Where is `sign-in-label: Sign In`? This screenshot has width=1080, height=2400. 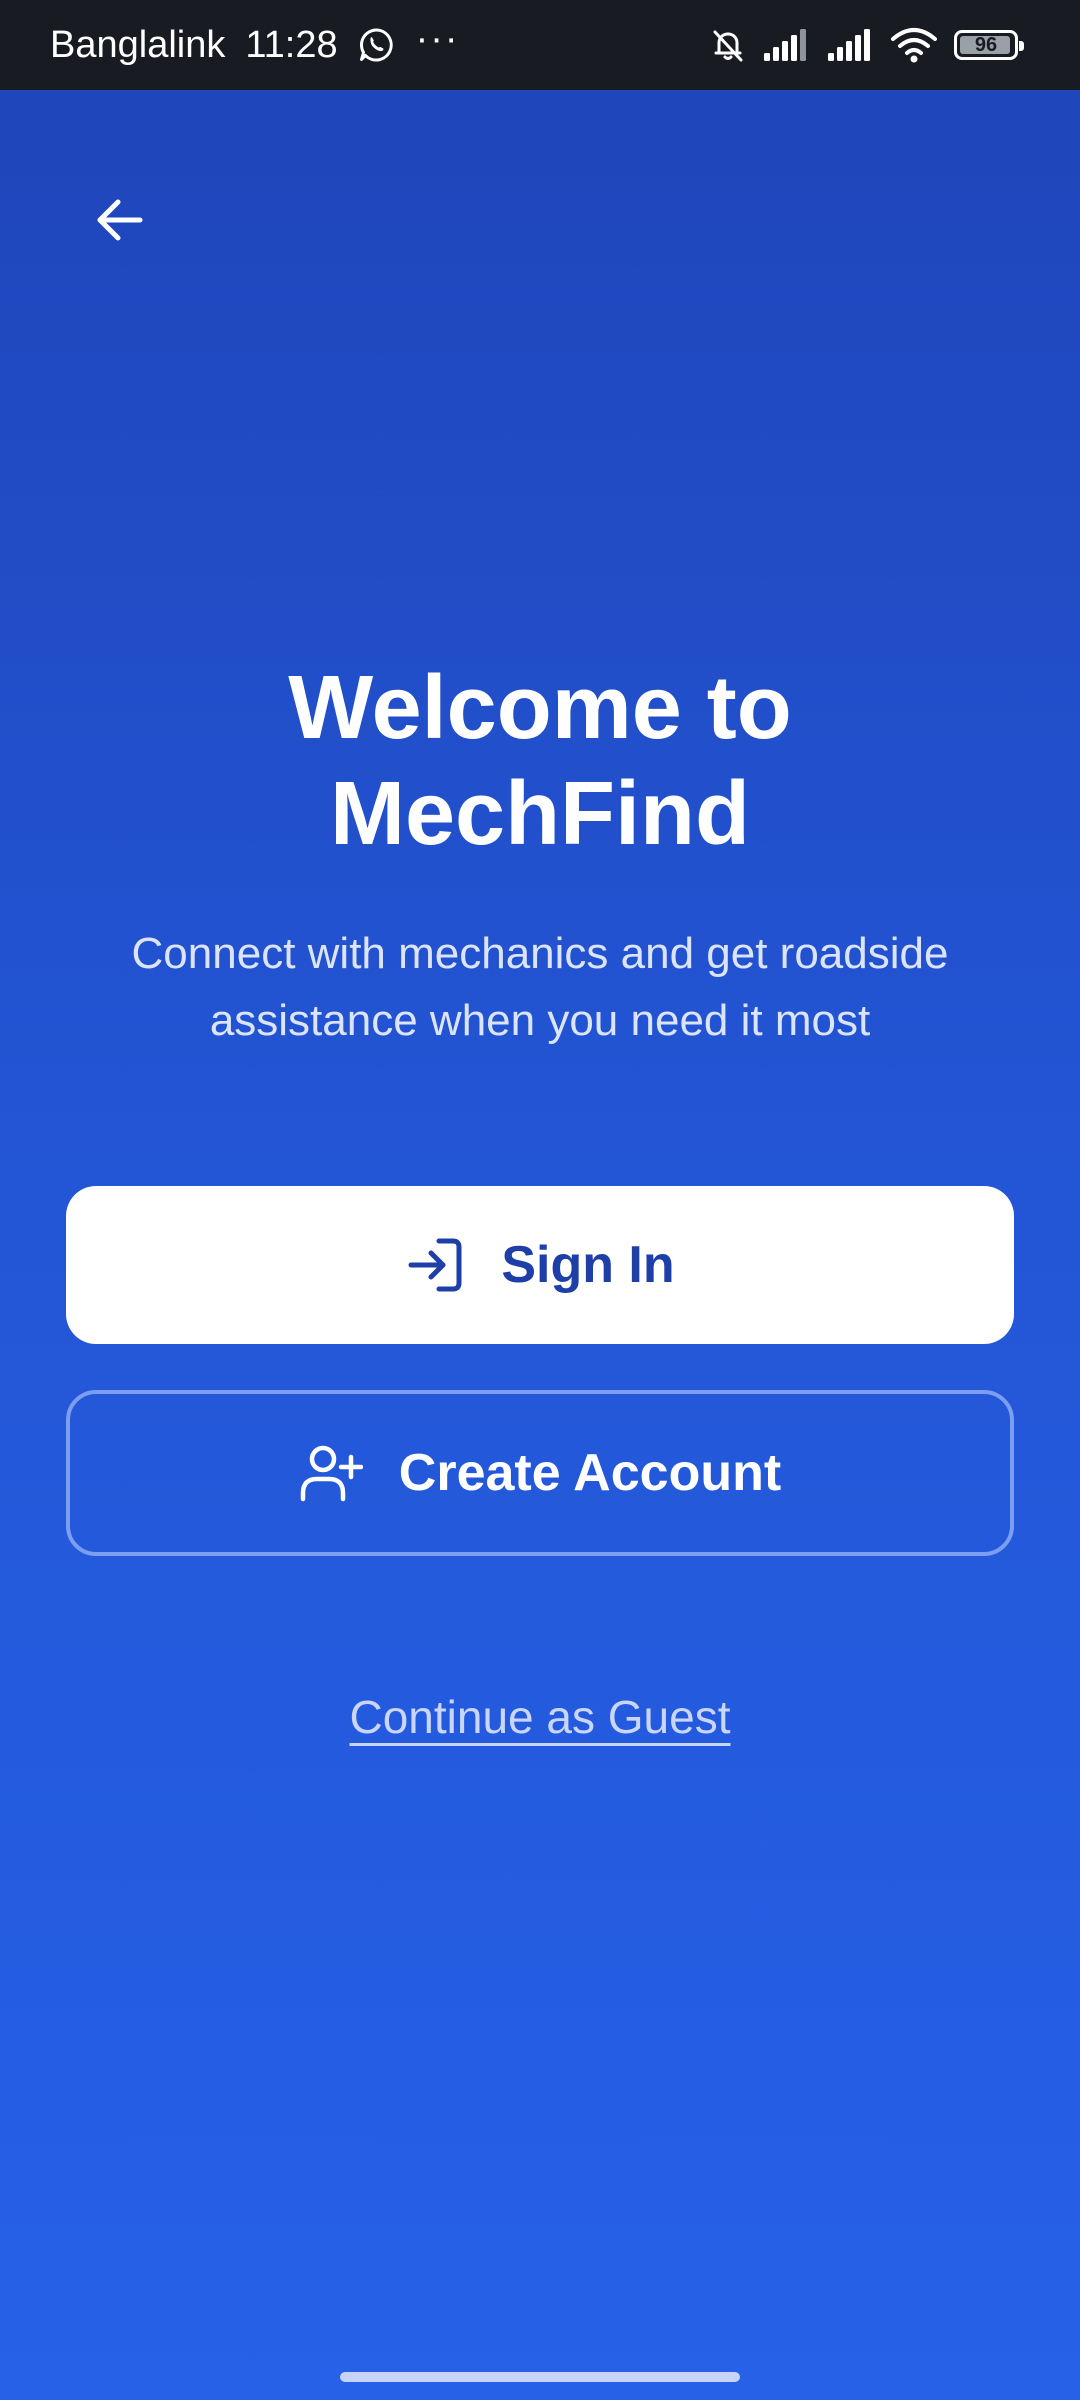 sign-in-label: Sign In is located at coordinates (588, 1265).